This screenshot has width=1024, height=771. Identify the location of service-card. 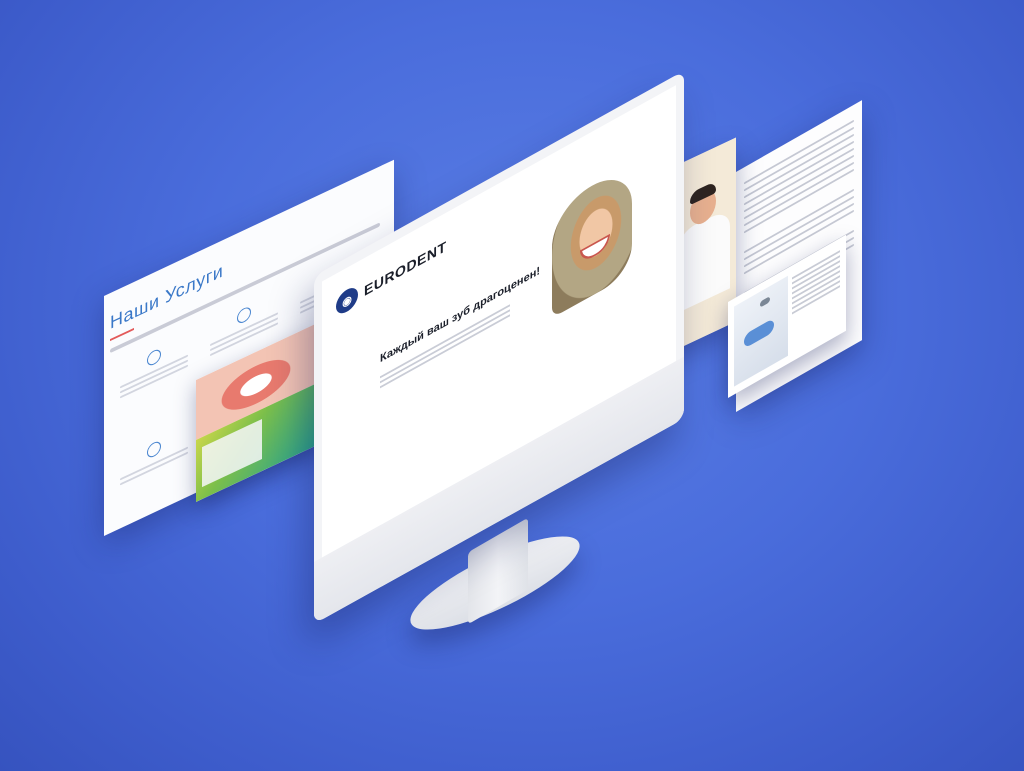
(154, 458).